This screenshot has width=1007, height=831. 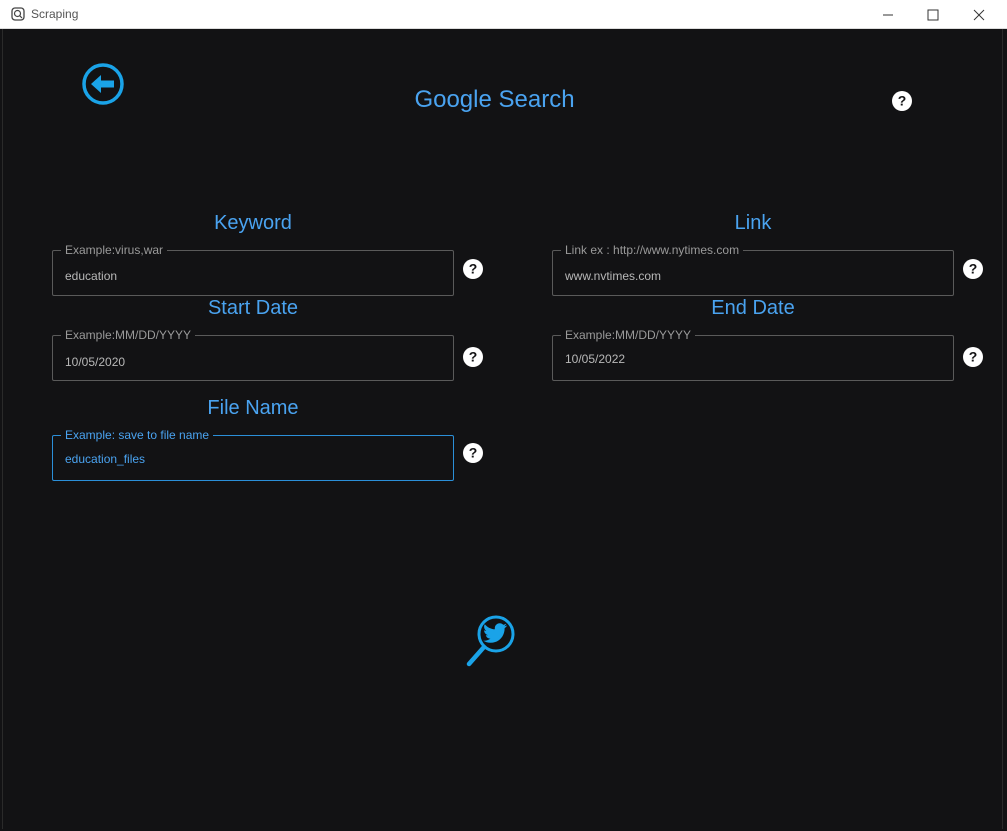 What do you see at coordinates (753, 308) in the screenshot?
I see `end-date-label: End Date` at bounding box center [753, 308].